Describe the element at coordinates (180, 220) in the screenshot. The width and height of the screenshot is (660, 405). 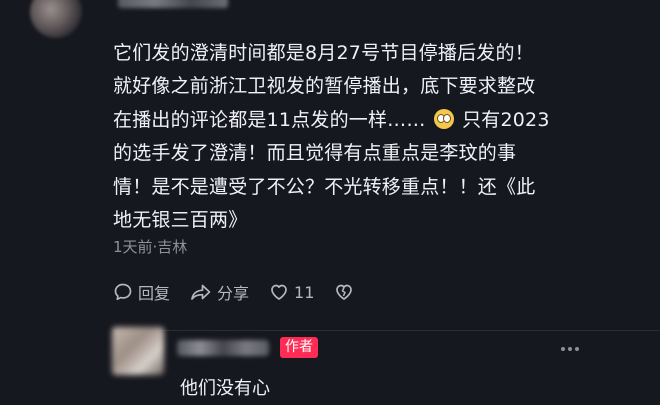
I see `comment-line: 地无银三百两》` at that location.